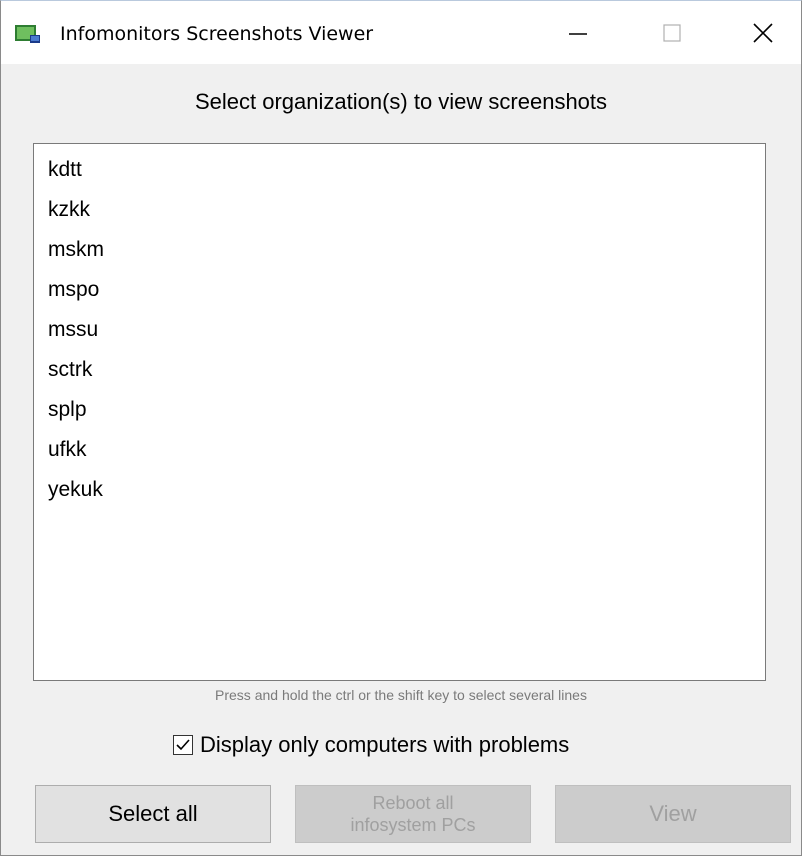 The image size is (803, 857). I want to click on view-button: View, so click(673, 814).